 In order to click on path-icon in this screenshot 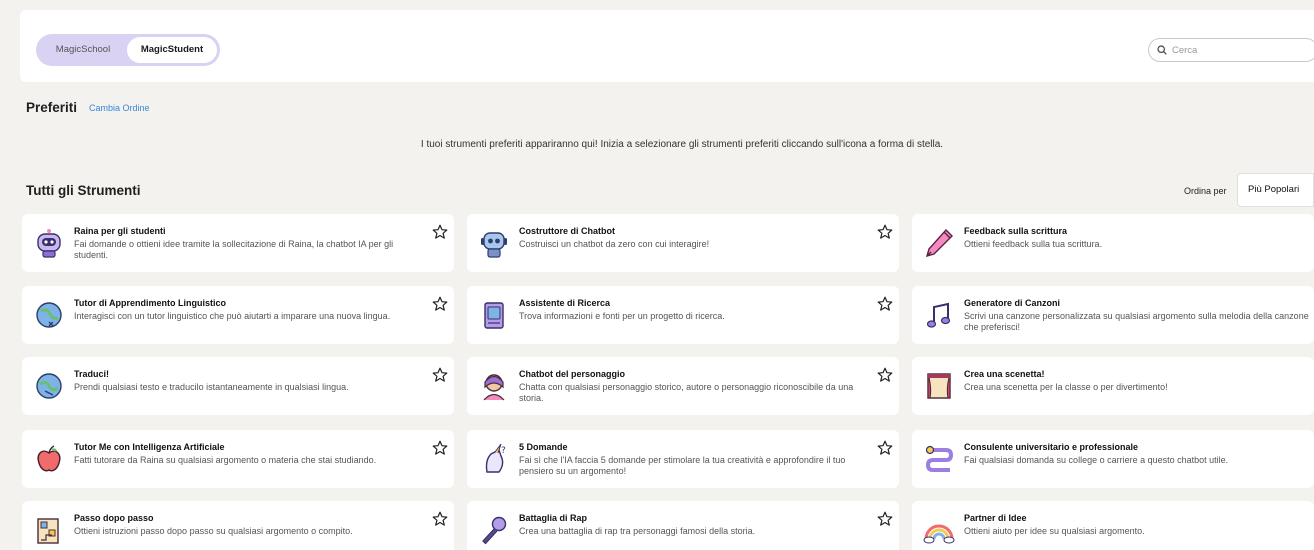, I will do `click(939, 459)`.